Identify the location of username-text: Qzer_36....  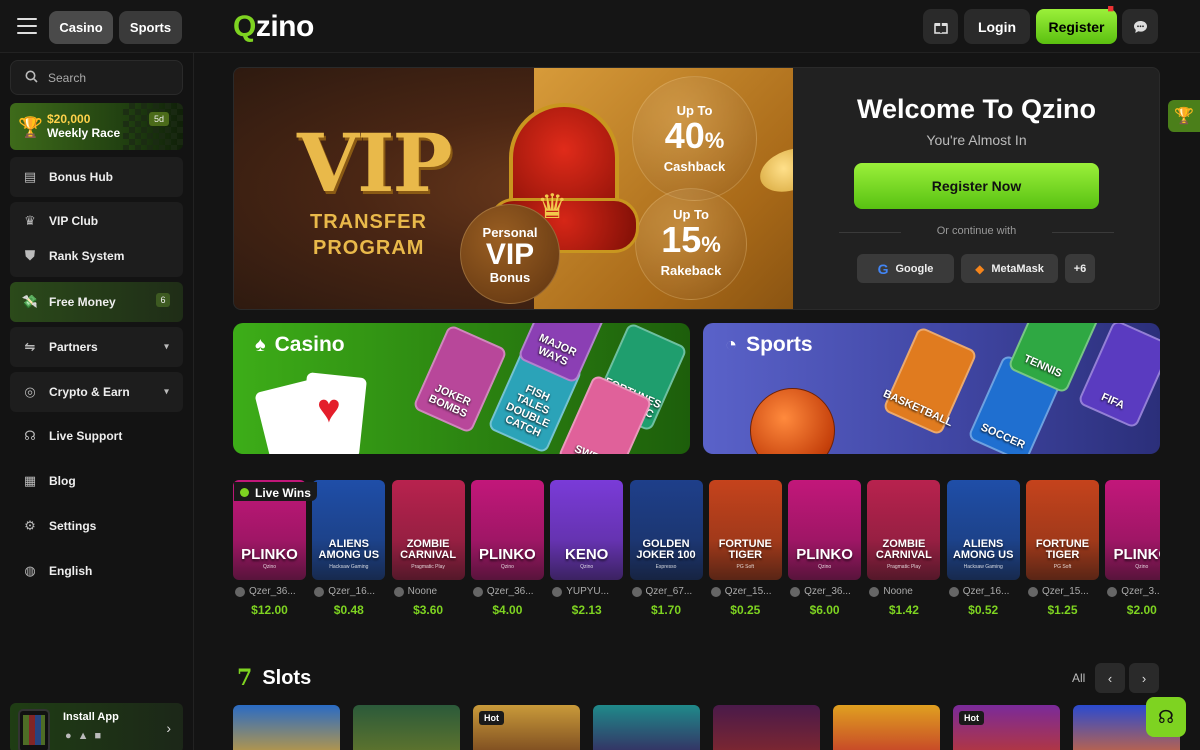
(510, 591).